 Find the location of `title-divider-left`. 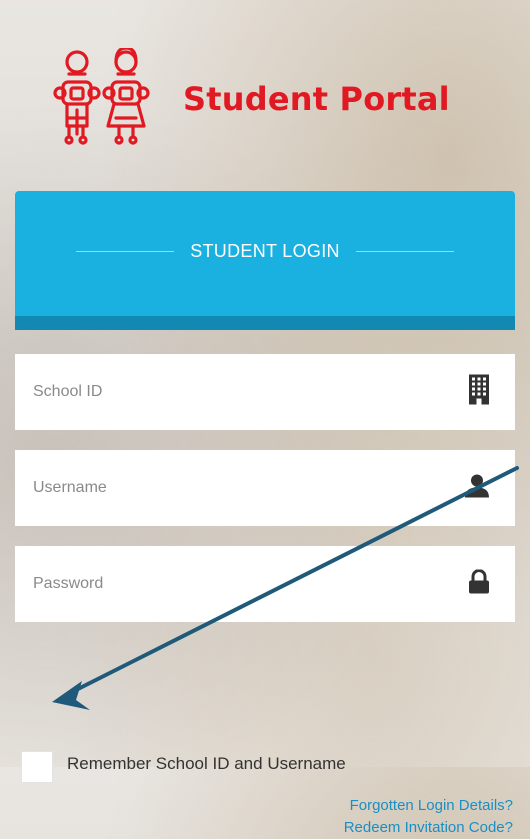

title-divider-left is located at coordinates (125, 251).